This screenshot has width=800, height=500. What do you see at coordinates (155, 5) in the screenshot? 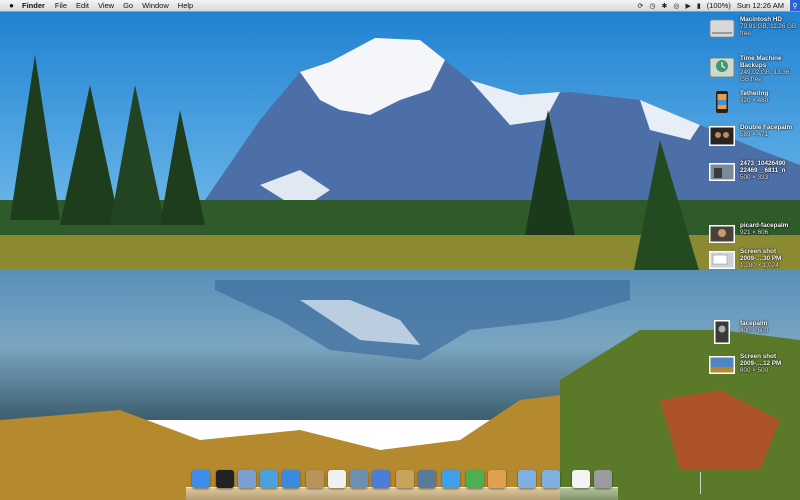
I see `menu-window: Window` at bounding box center [155, 5].